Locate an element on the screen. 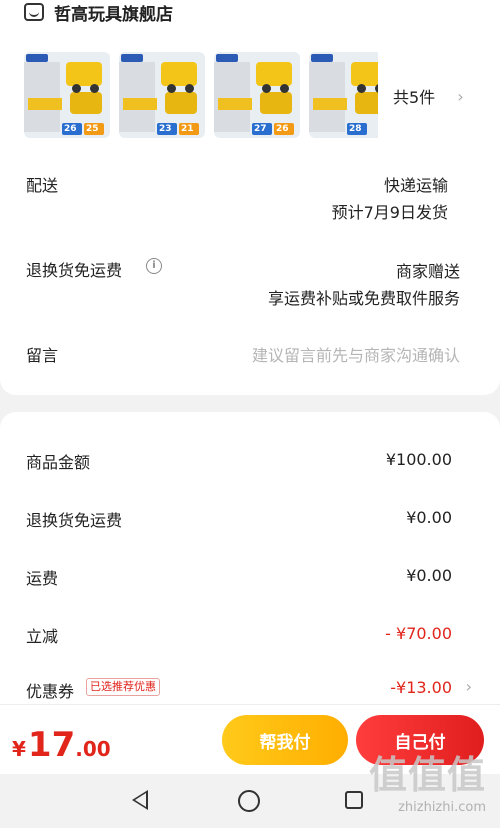 This screenshot has height=828, width=500. watermark-url: zhizhizhi.com is located at coordinates (442, 807).